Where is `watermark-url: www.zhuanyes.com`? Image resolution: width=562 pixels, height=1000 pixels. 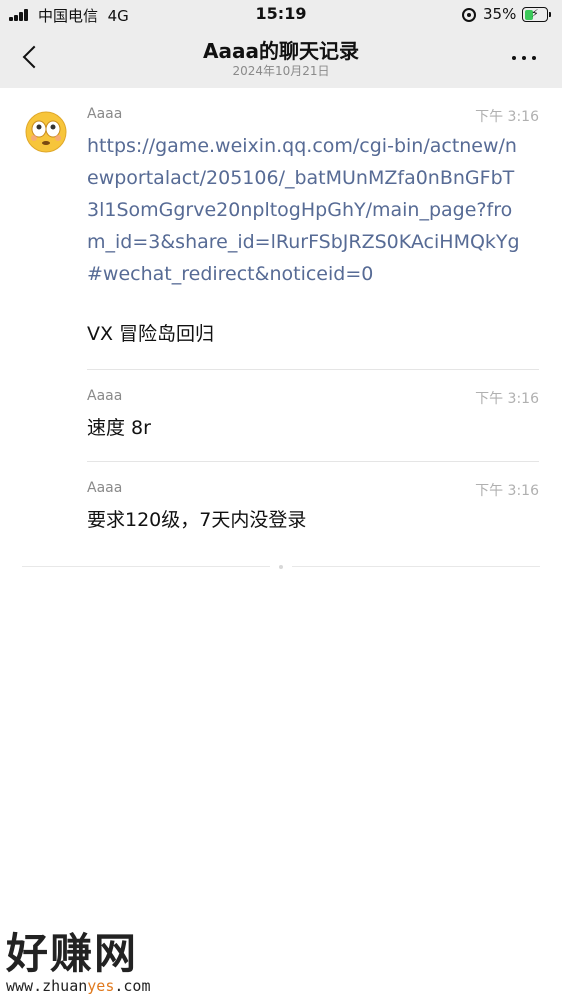 watermark-url: www.zhuanyes.com is located at coordinates (78, 986).